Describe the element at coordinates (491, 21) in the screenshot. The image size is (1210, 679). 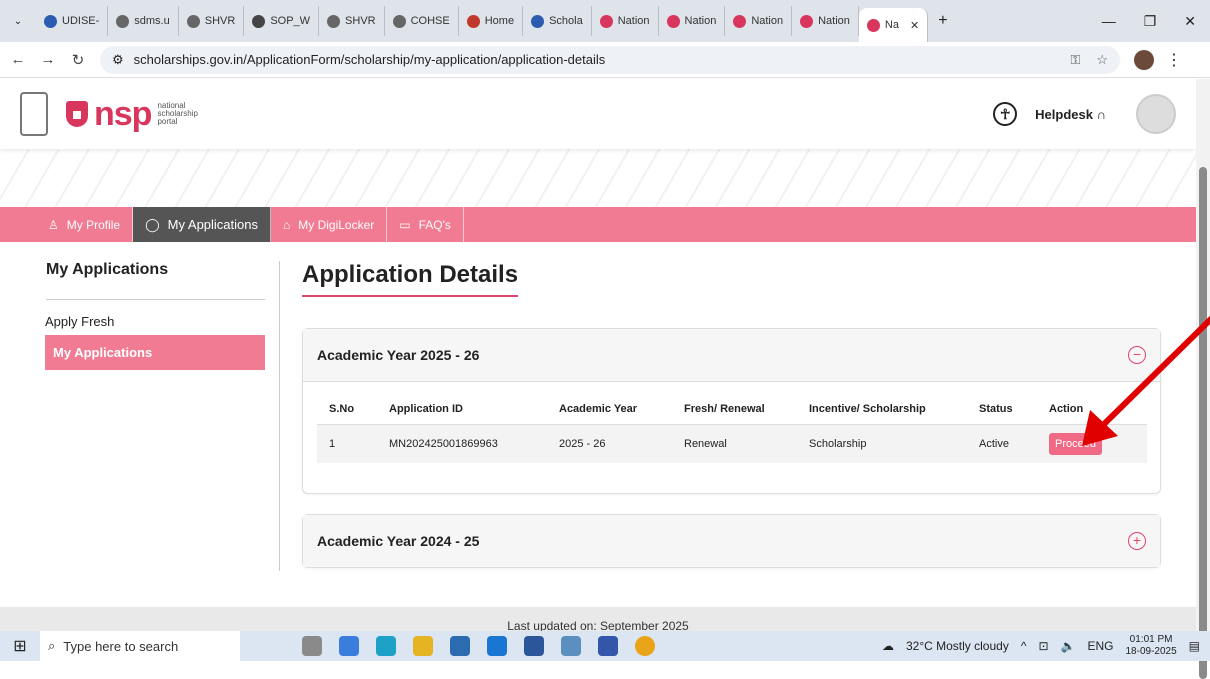
I see `browser-tab: Home` at that location.